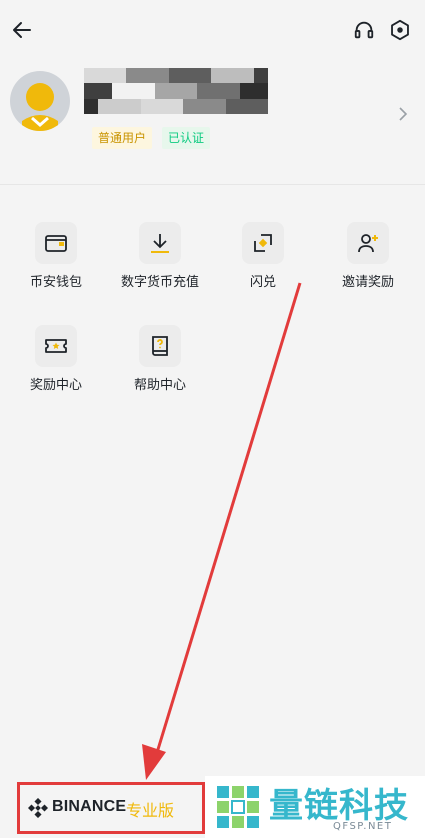 The image size is (425, 838). Describe the element at coordinates (368, 243) in the screenshot. I see `invite-user-icon` at that location.